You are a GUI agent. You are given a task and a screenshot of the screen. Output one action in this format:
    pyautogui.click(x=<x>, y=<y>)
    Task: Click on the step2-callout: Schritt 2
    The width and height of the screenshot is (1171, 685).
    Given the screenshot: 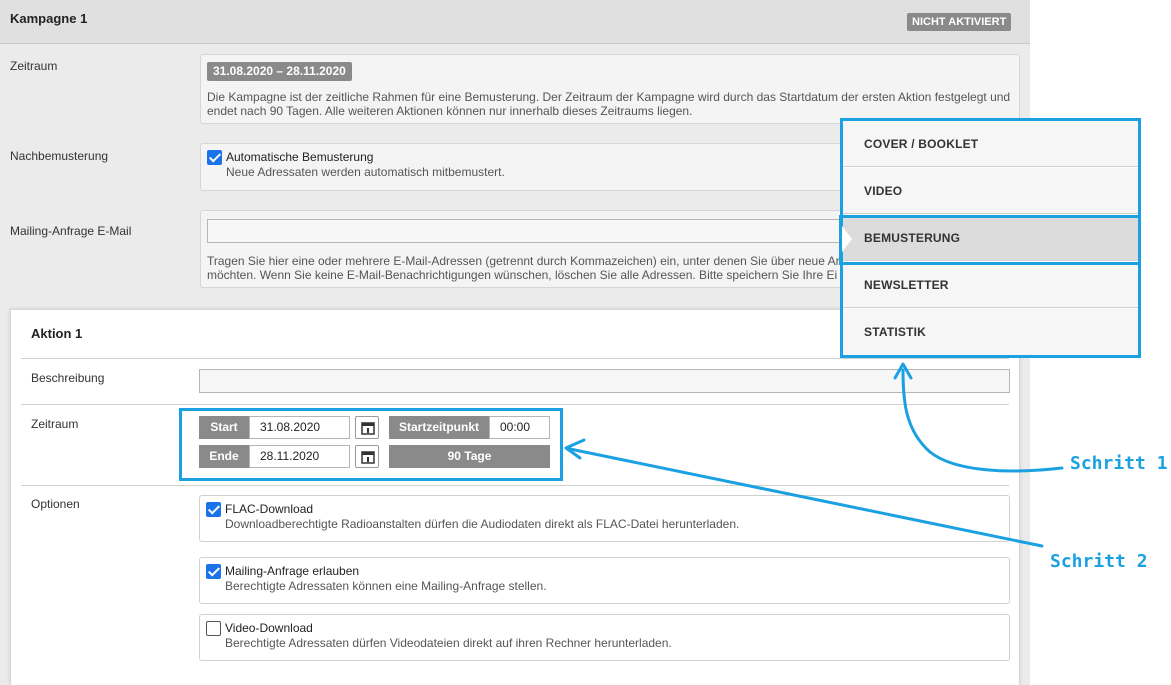 What is the action you would take?
    pyautogui.click(x=1099, y=561)
    